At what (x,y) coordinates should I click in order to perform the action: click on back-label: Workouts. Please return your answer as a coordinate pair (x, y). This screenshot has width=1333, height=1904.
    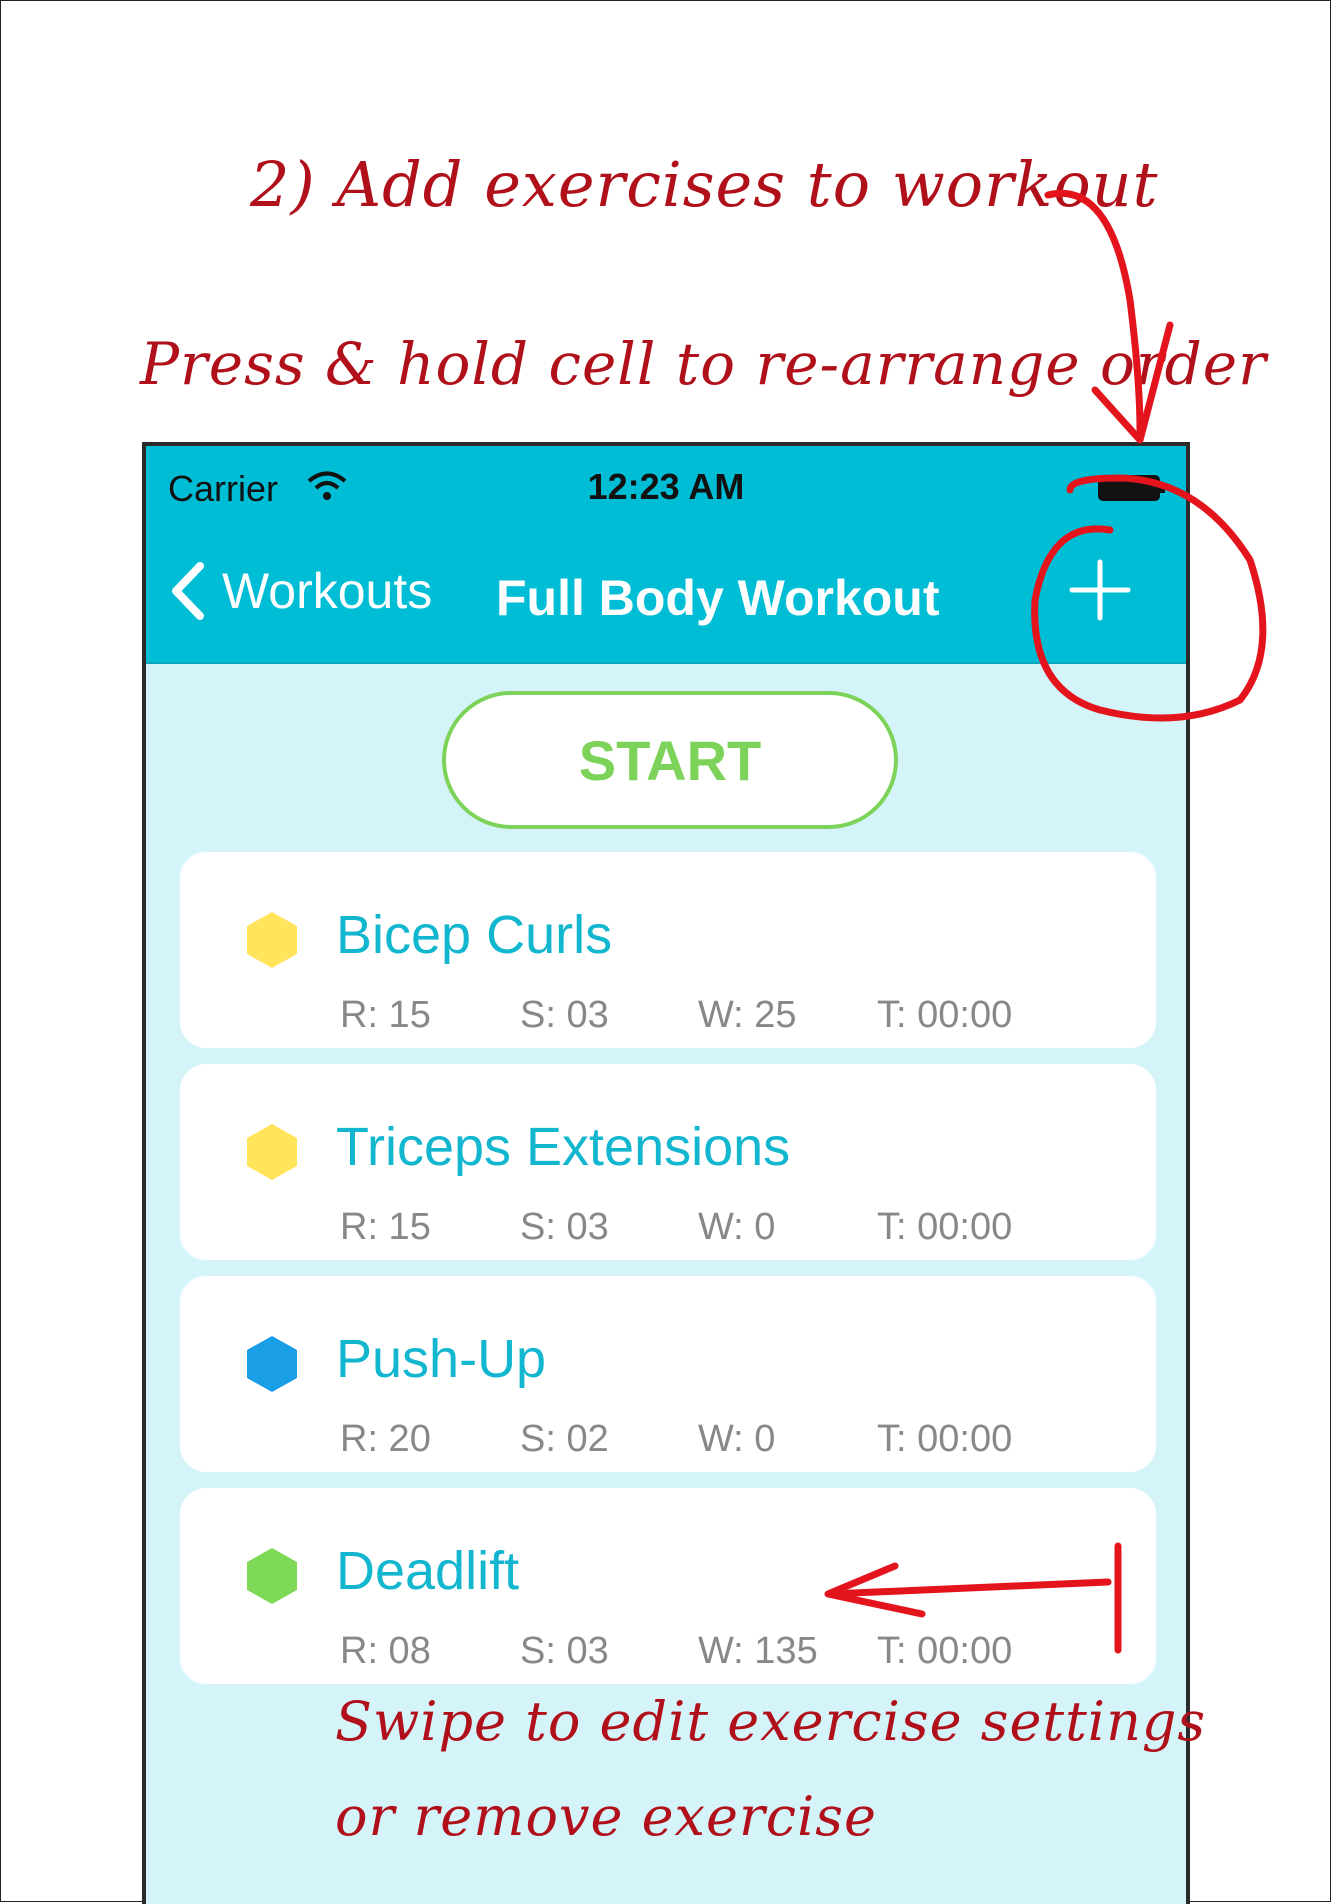
    Looking at the image, I should click on (327, 591).